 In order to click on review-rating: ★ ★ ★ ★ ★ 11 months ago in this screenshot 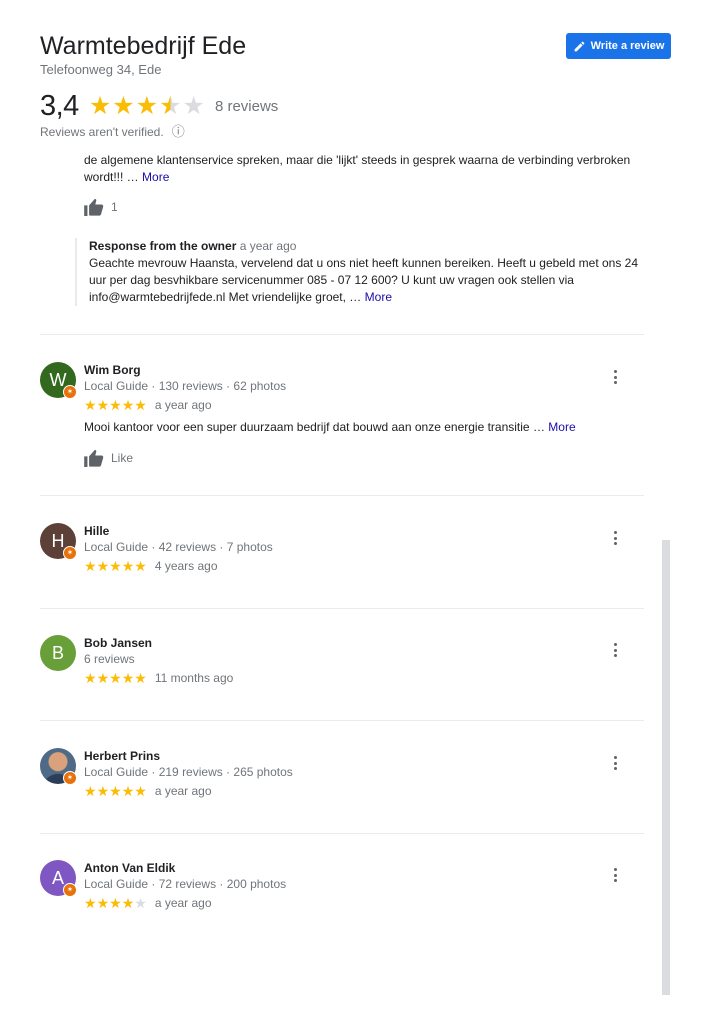, I will do `click(354, 678)`.